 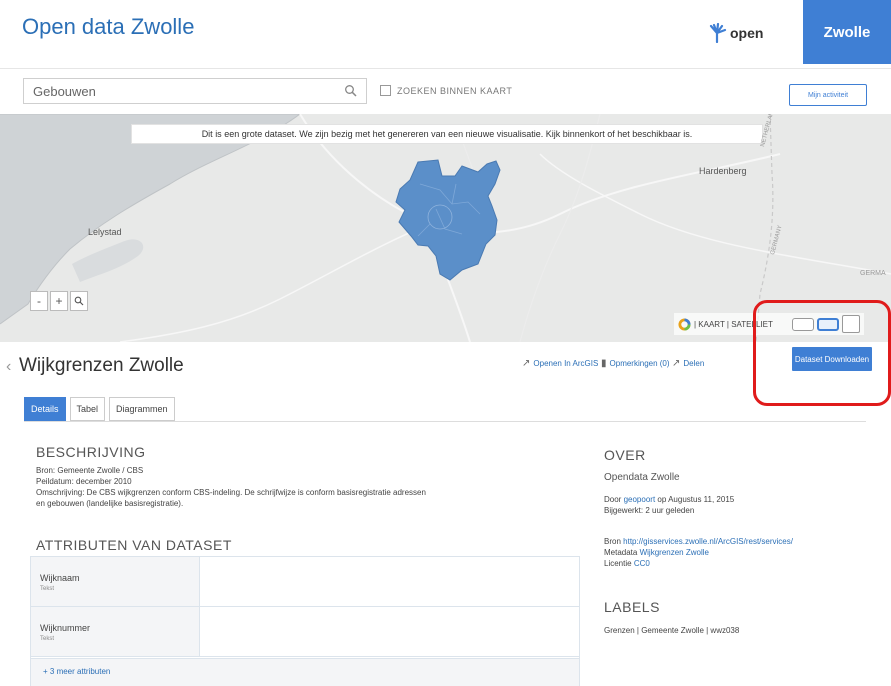 I want to click on search-in-map-toggle: ZOEKEN BINNEN KAART, so click(x=446, y=90).